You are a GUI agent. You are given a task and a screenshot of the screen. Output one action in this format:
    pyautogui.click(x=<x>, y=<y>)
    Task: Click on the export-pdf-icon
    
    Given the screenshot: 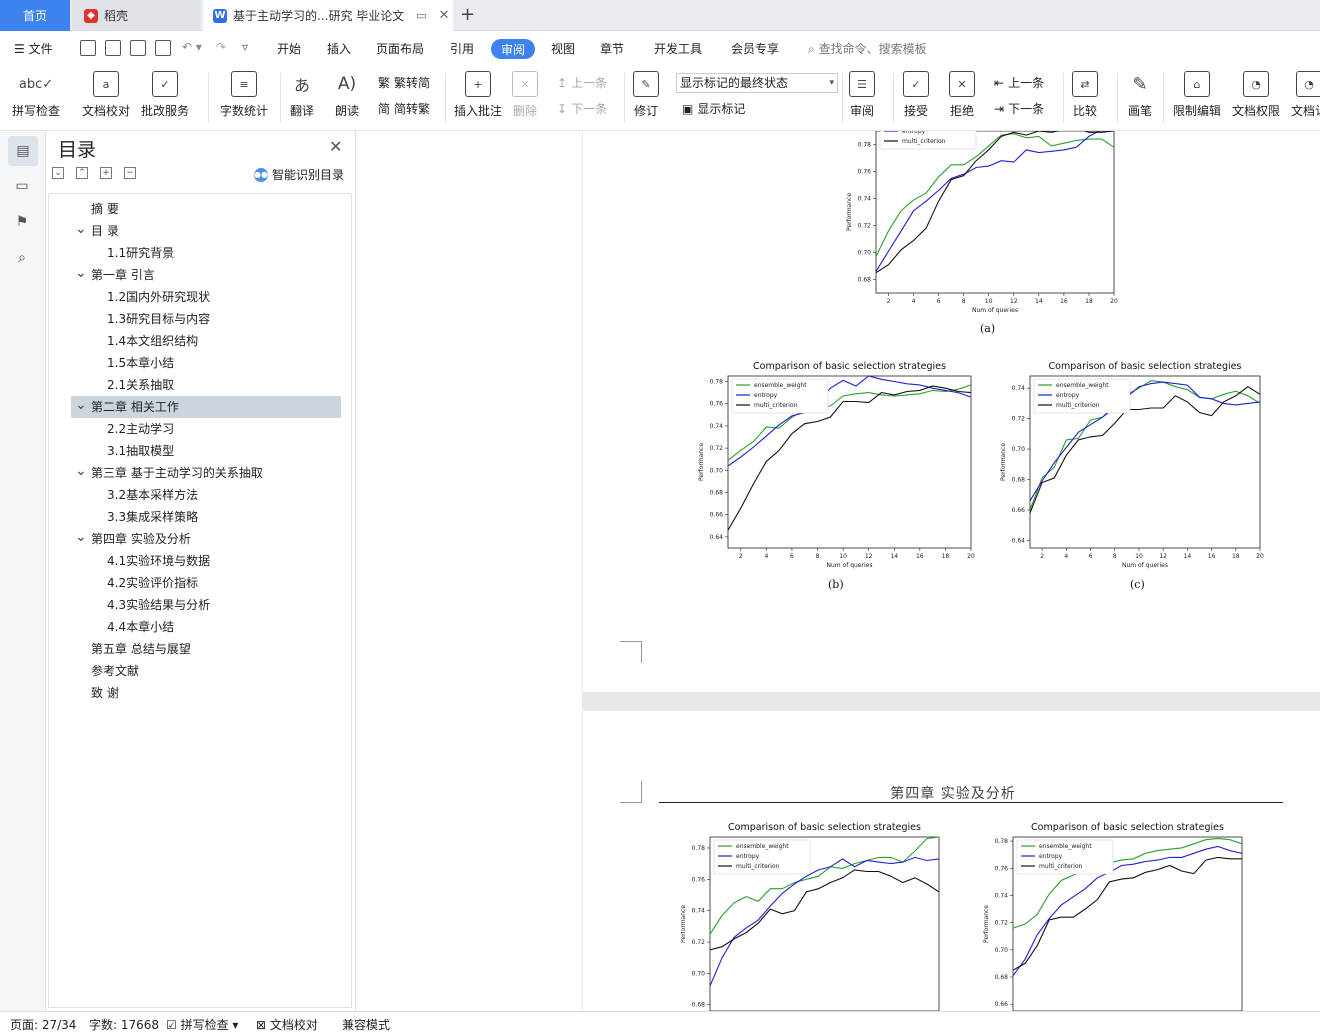 What is the action you would take?
    pyautogui.click(x=113, y=48)
    